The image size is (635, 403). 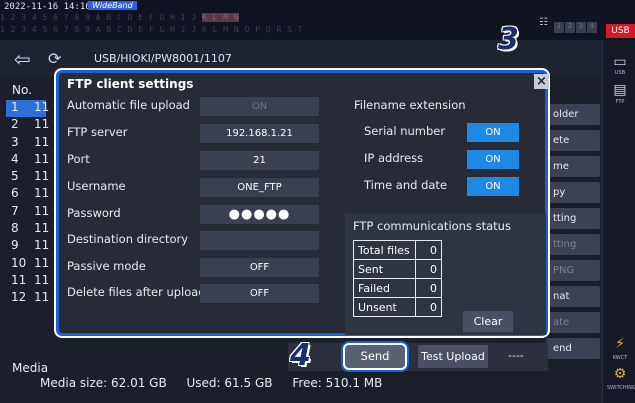 I want to click on passive-mode-label: Passive mode, so click(x=106, y=266).